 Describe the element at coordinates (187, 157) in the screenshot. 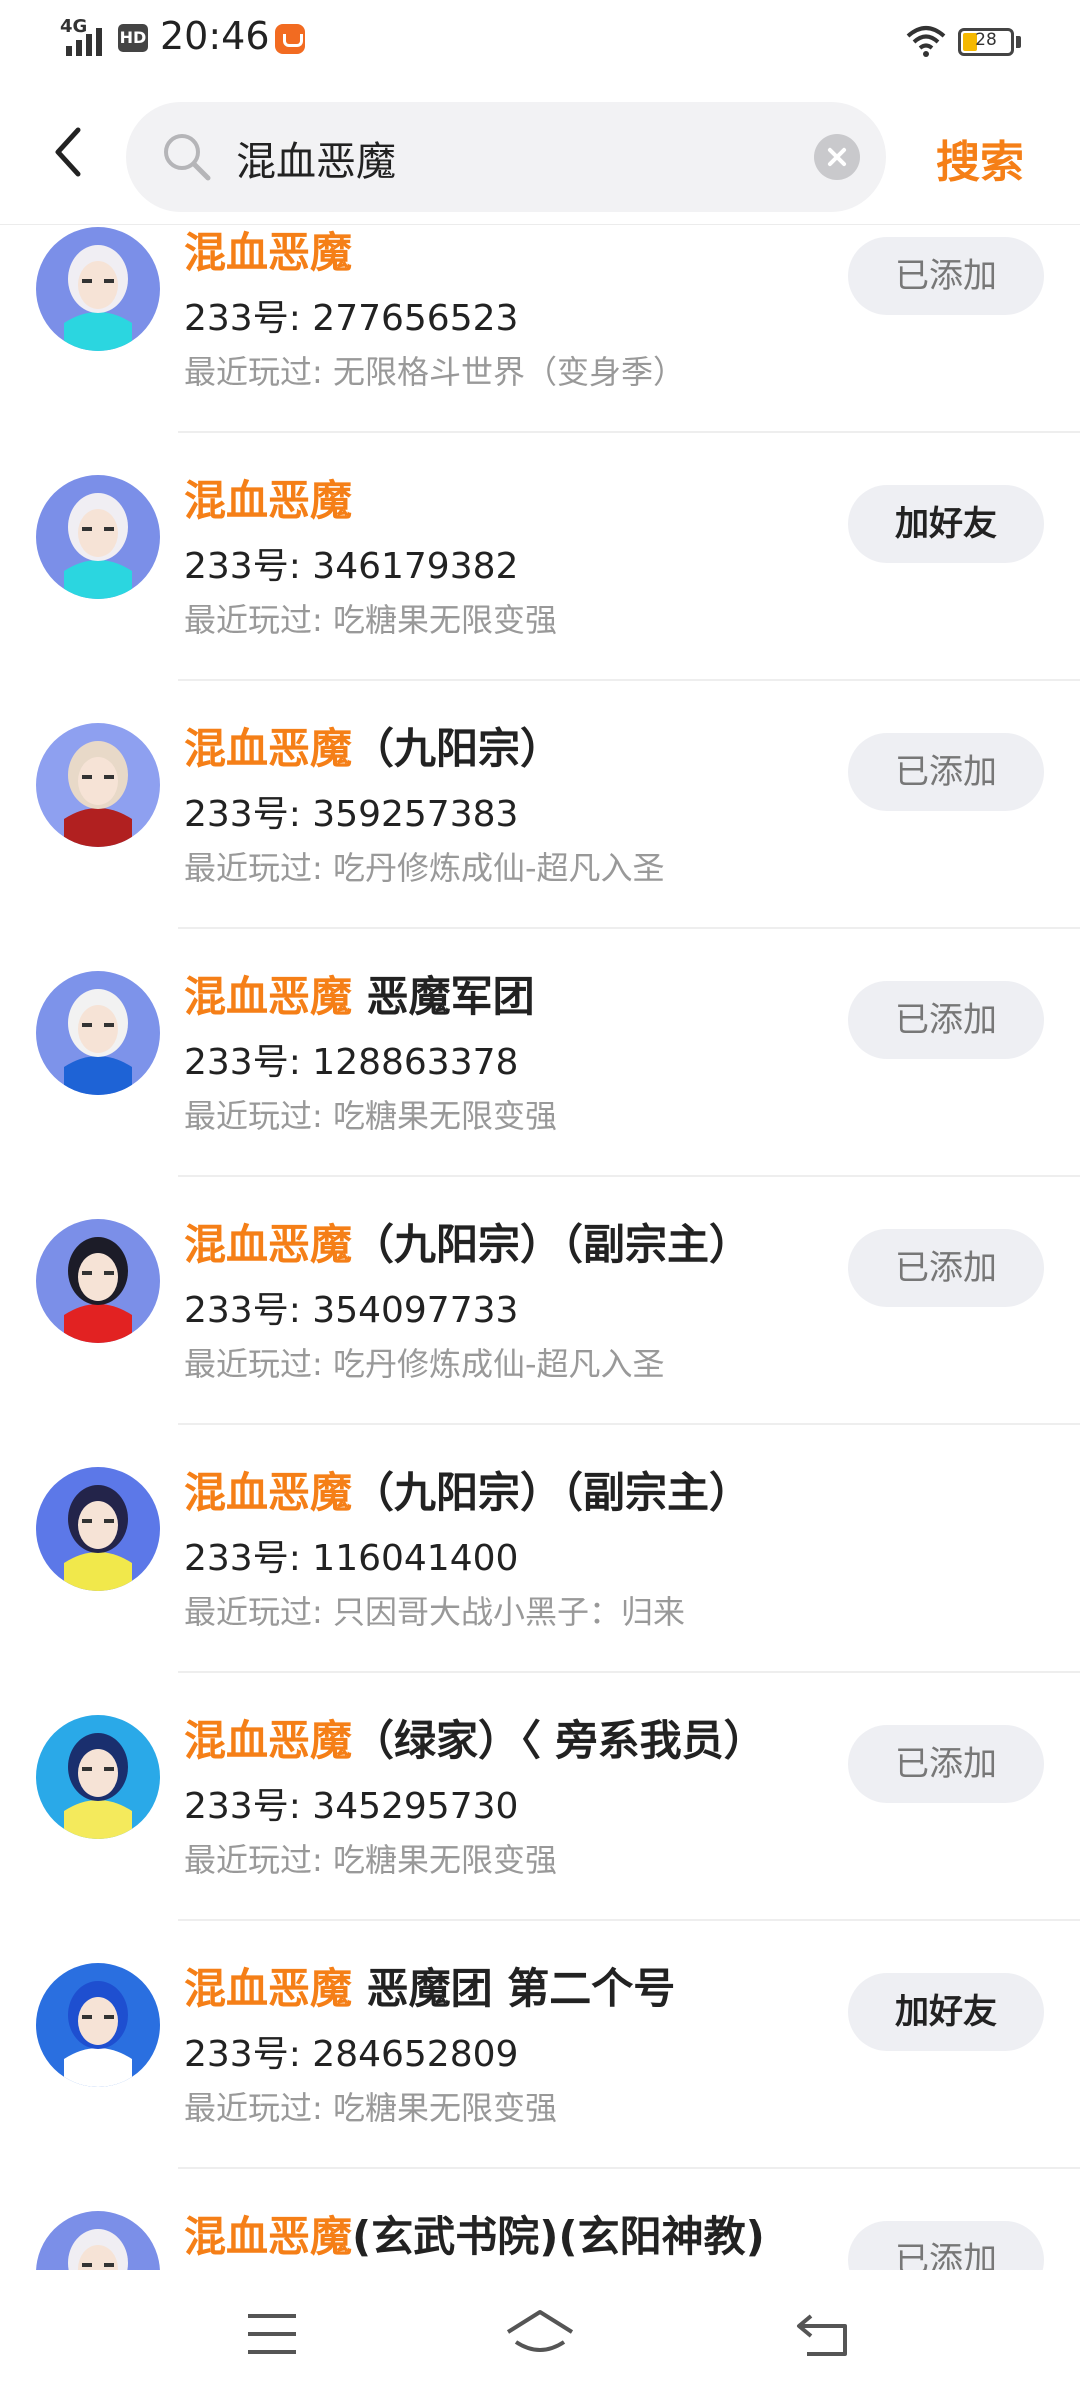

I see `search-icon` at that location.